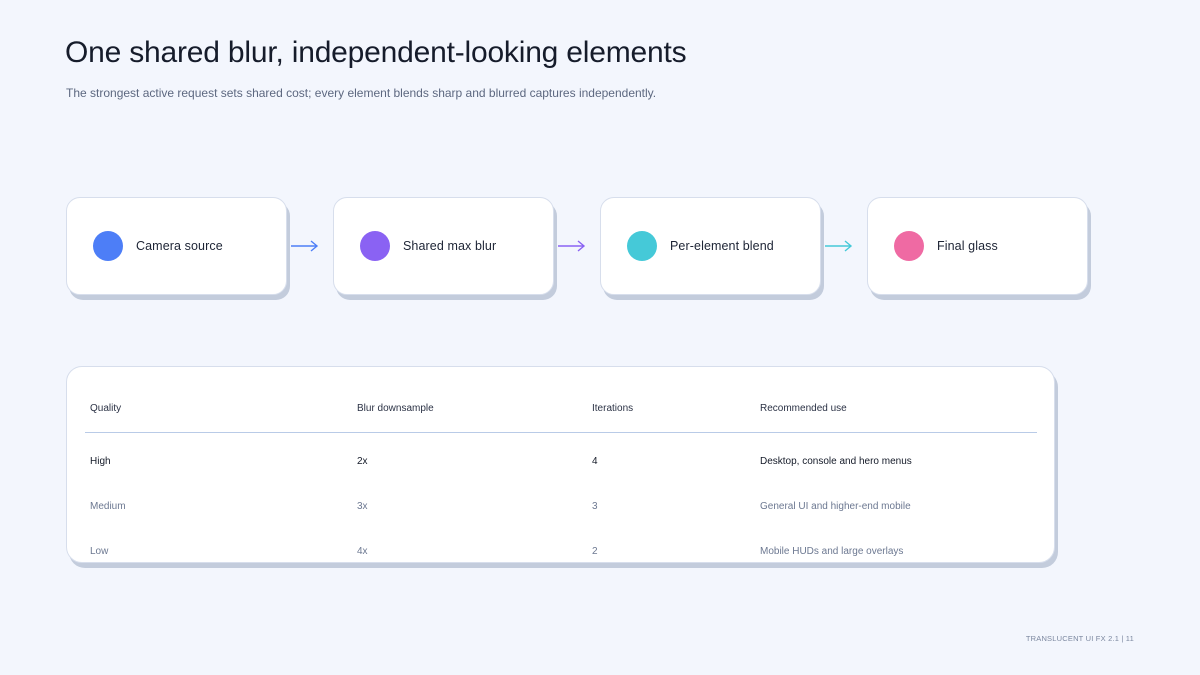  Describe the element at coordinates (803, 408) in the screenshot. I see `column-header-recommended-use: Recommended use` at that location.